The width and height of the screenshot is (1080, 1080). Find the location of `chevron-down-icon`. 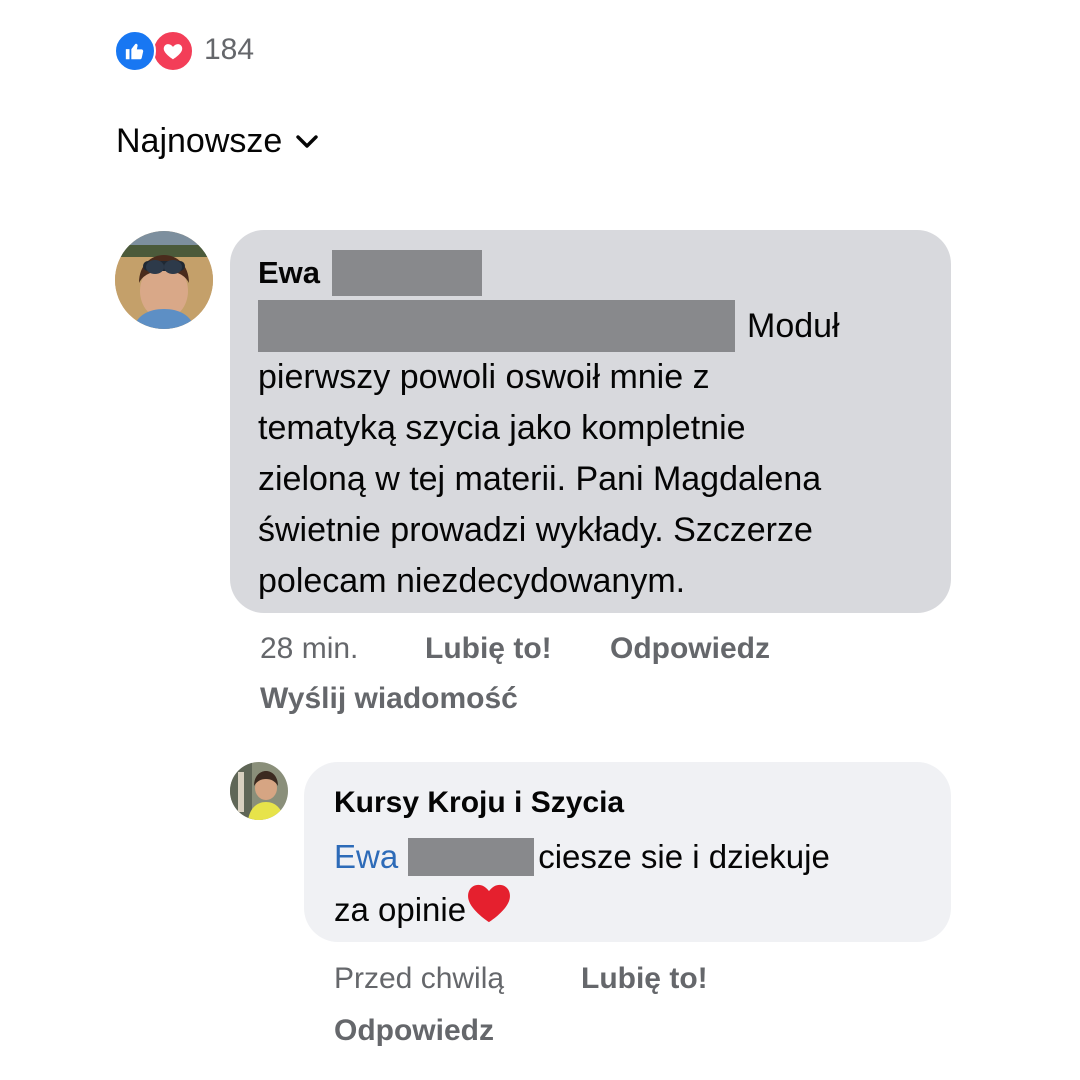

chevron-down-icon is located at coordinates (308, 142).